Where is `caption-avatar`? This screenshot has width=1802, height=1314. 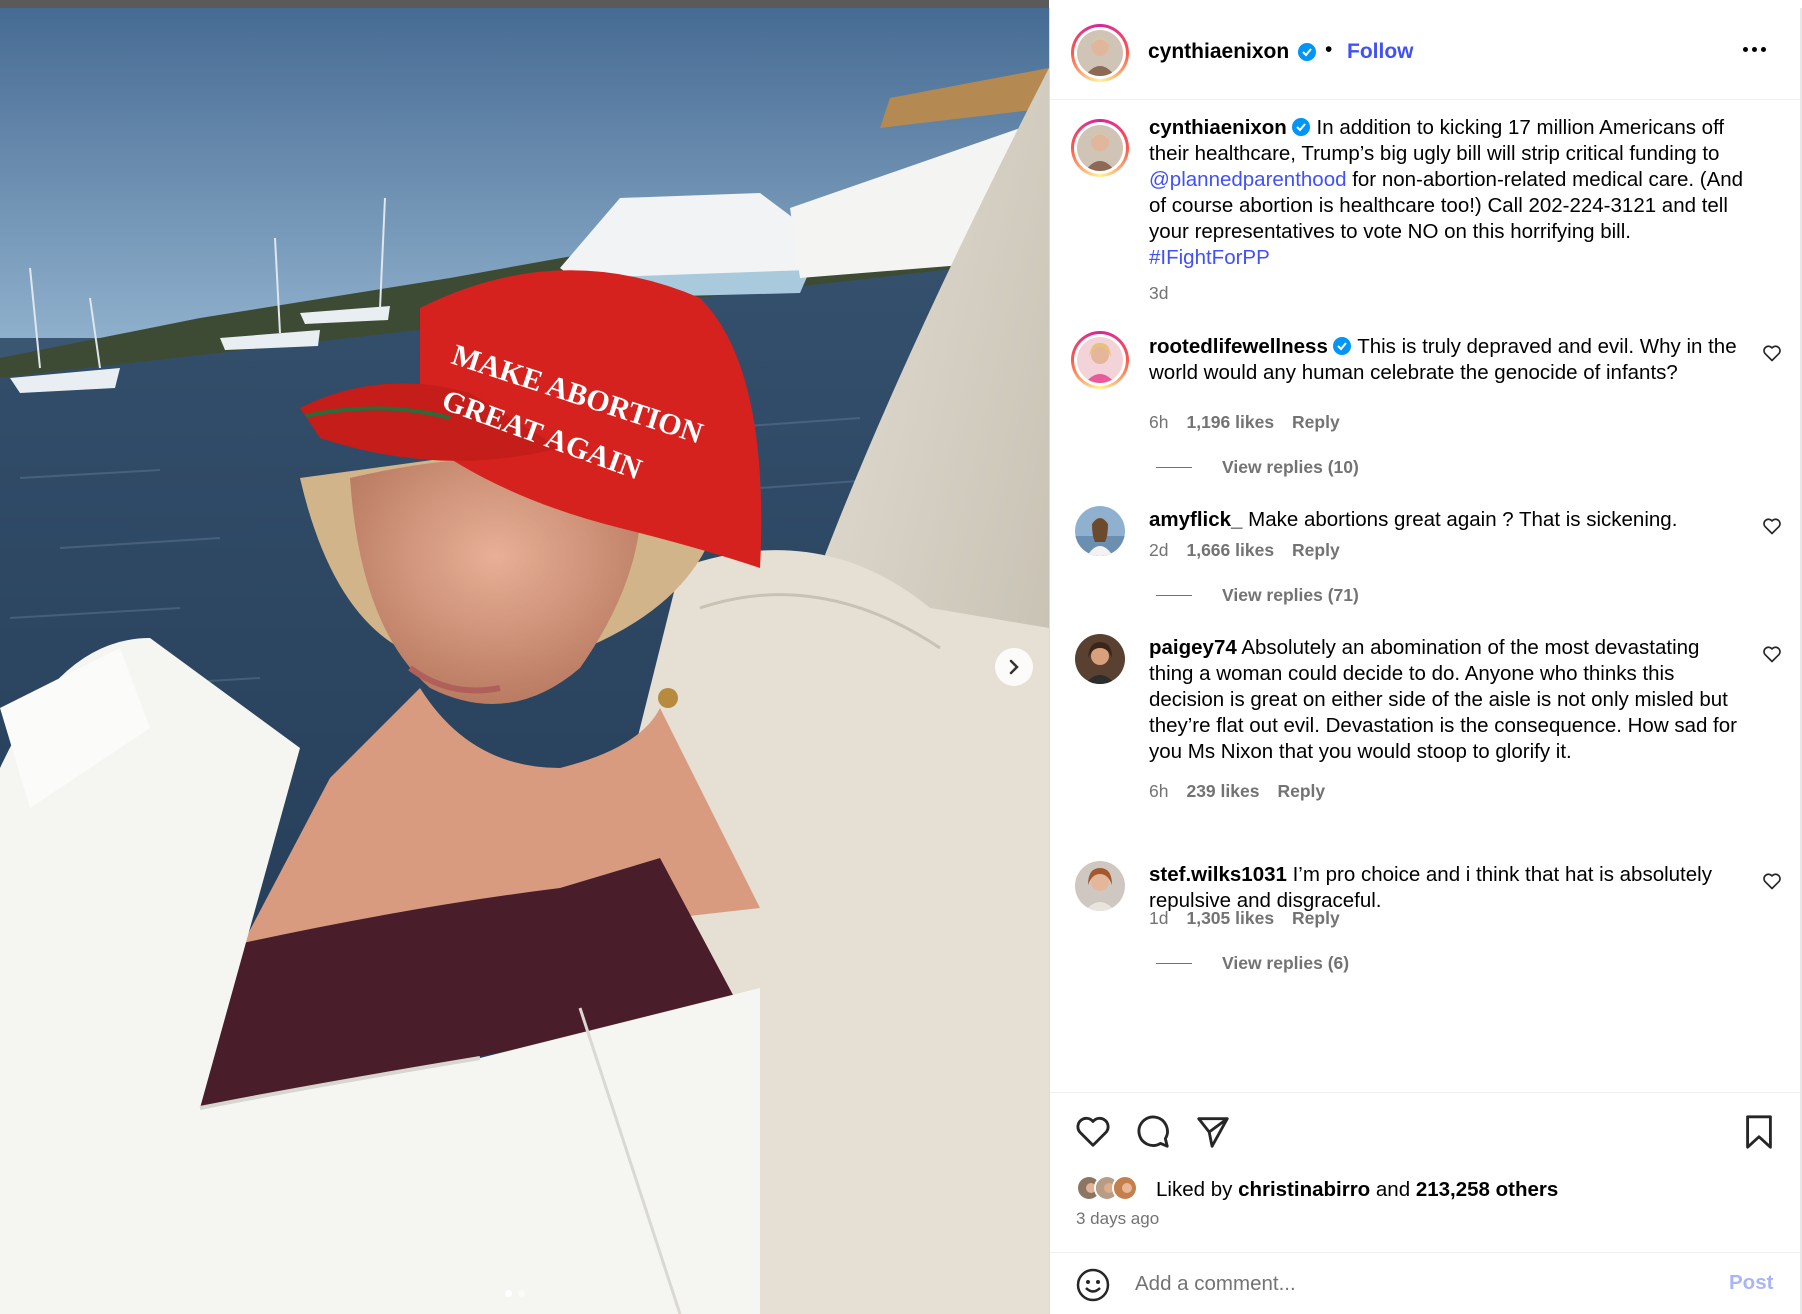
caption-avatar is located at coordinates (1100, 148).